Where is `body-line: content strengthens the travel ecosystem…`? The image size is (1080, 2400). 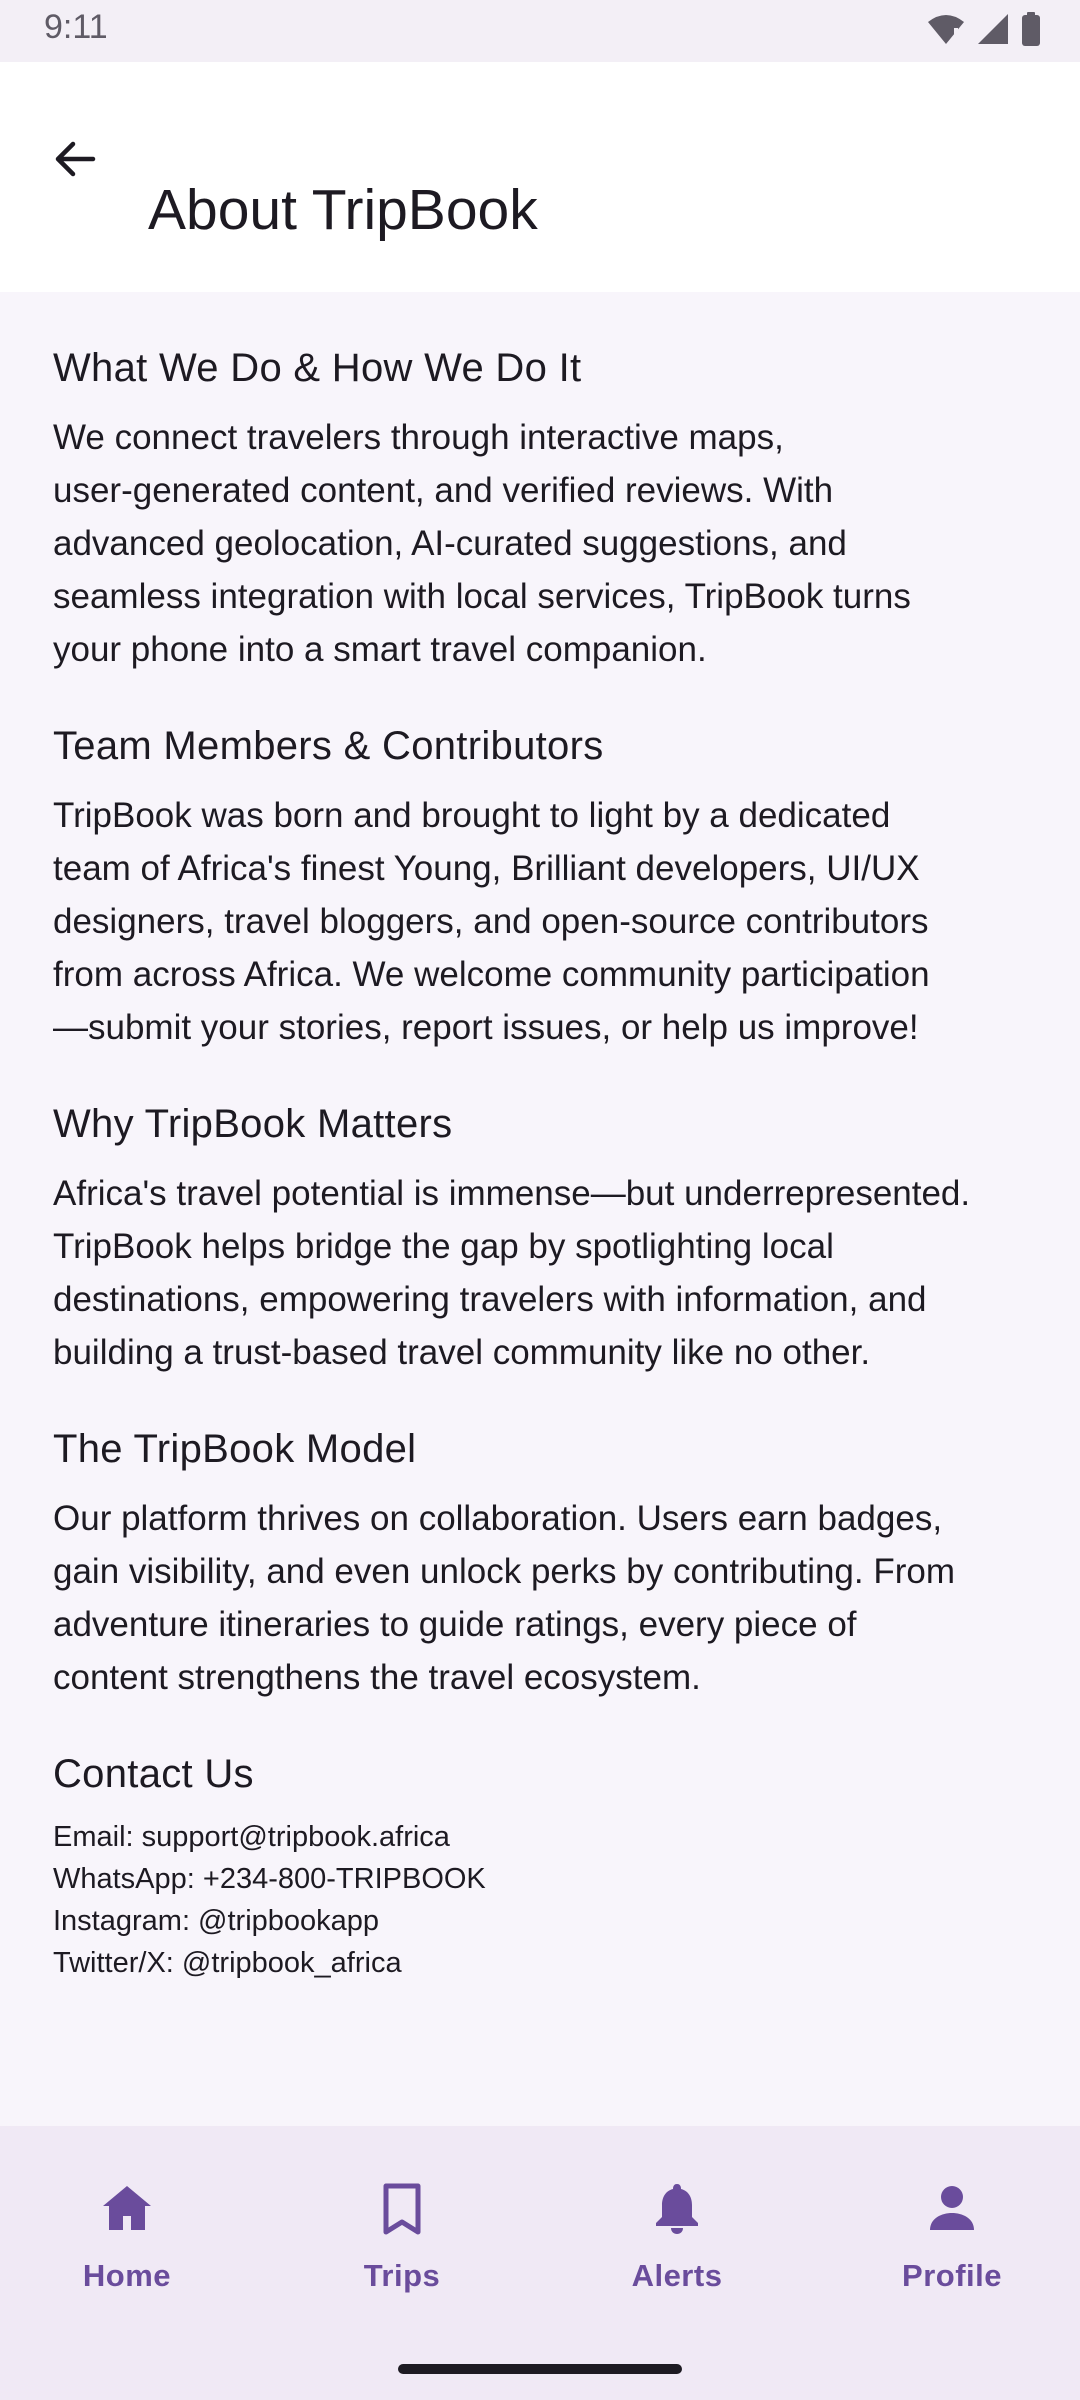 body-line: content strengthens the travel ecosystem… is located at coordinates (377, 1677).